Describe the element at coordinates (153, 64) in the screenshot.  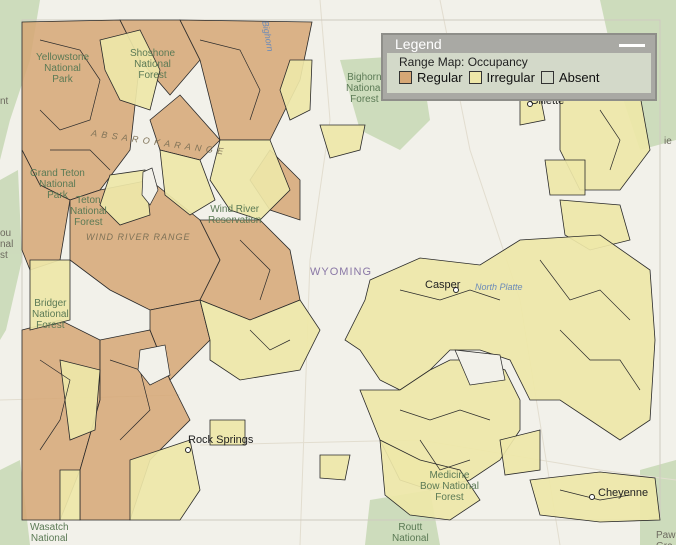
I see `shoshone-label: Shoshone National Forest` at that location.